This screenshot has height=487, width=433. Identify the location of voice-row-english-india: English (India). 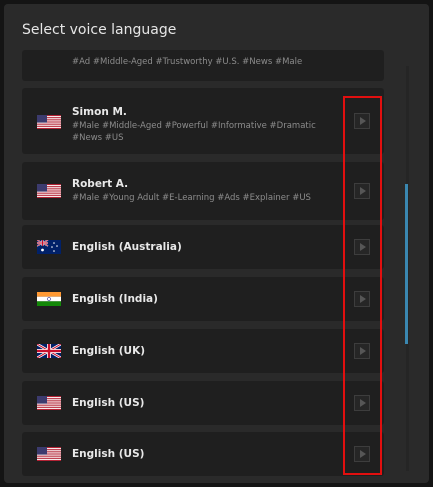
(203, 299).